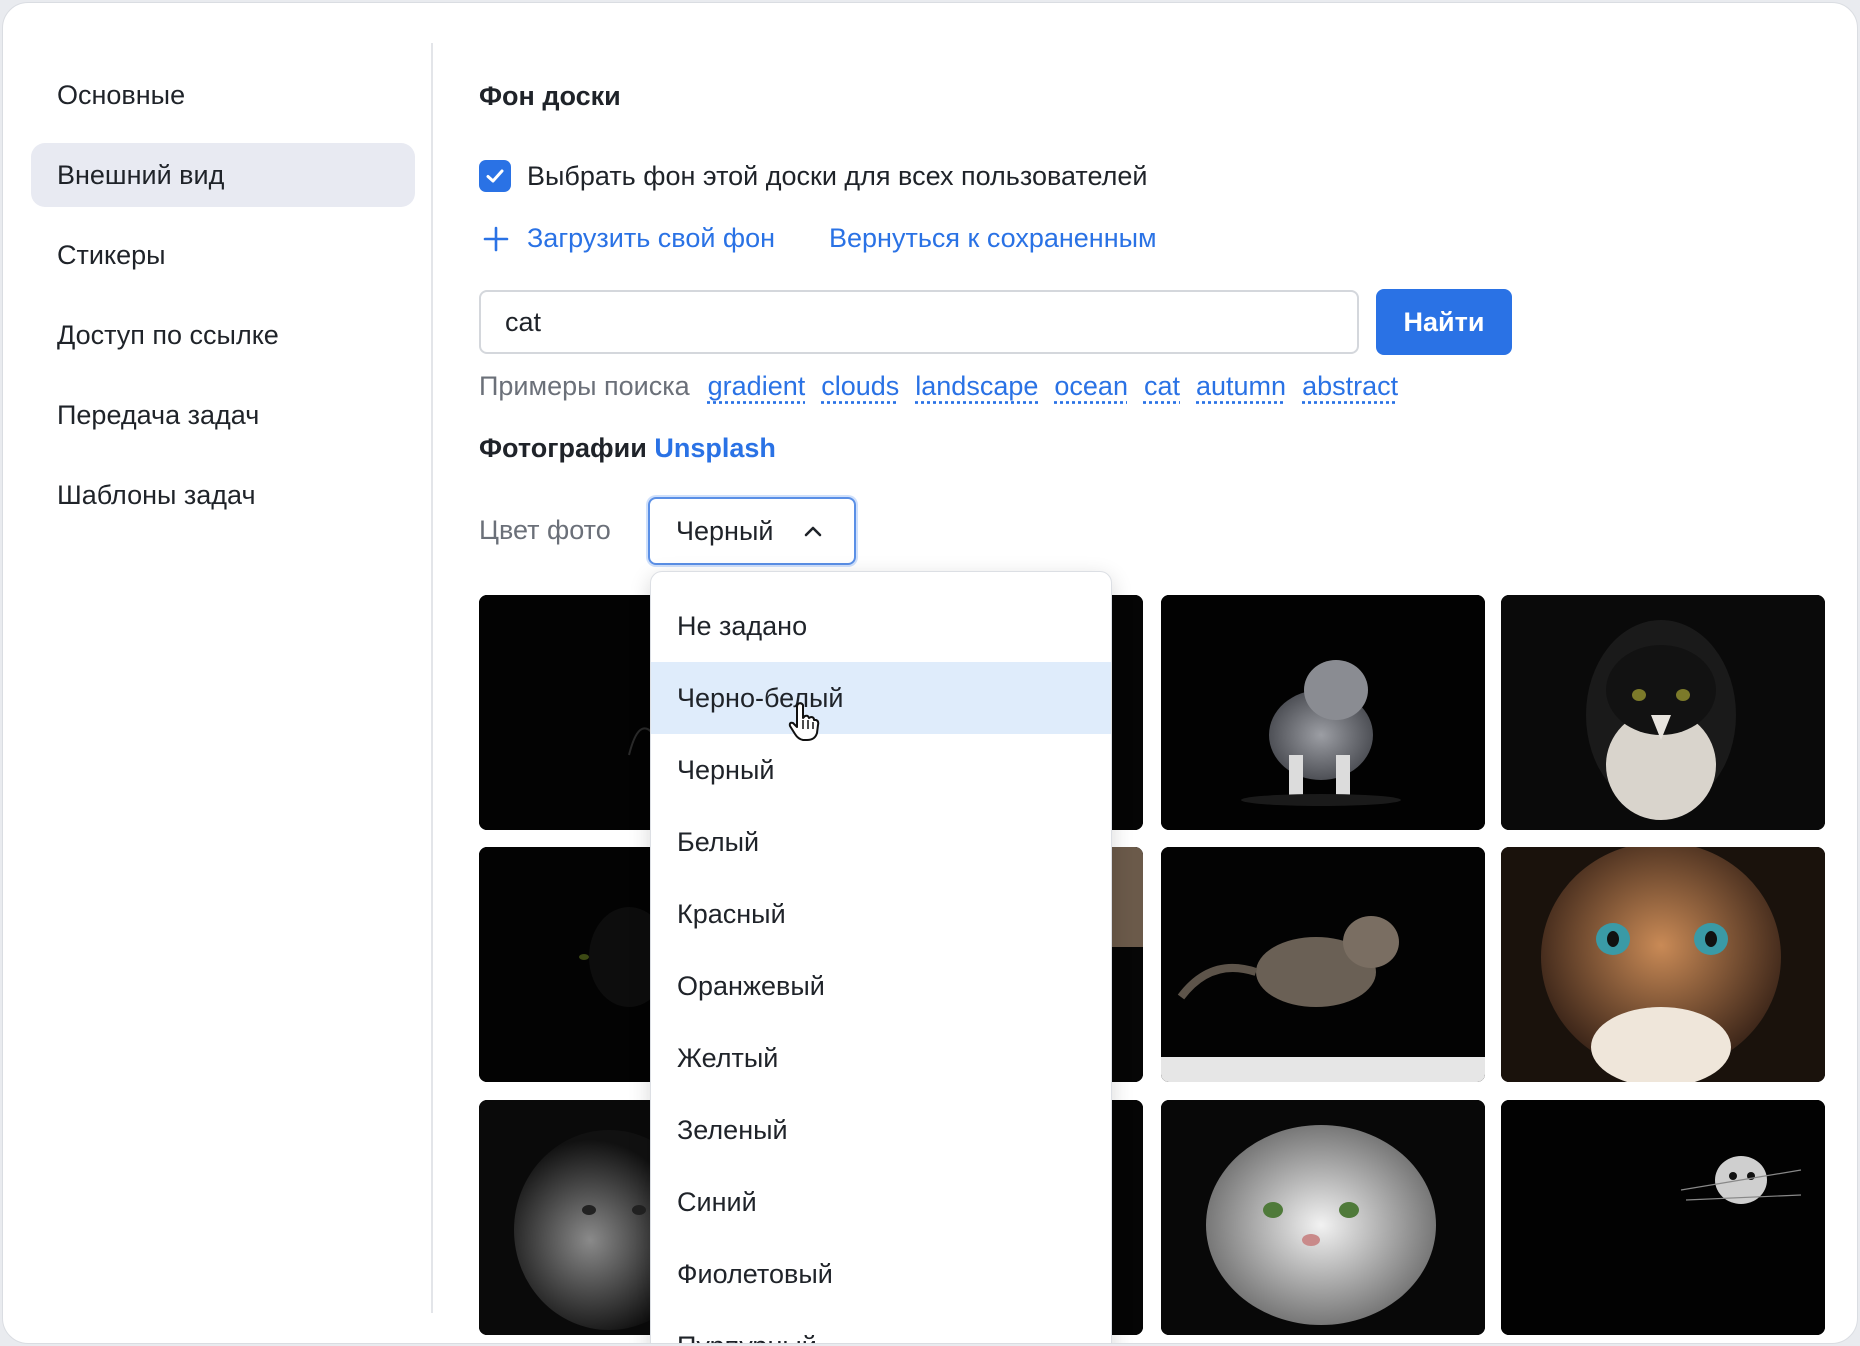  I want to click on example-link-clouds: clouds, so click(860, 386).